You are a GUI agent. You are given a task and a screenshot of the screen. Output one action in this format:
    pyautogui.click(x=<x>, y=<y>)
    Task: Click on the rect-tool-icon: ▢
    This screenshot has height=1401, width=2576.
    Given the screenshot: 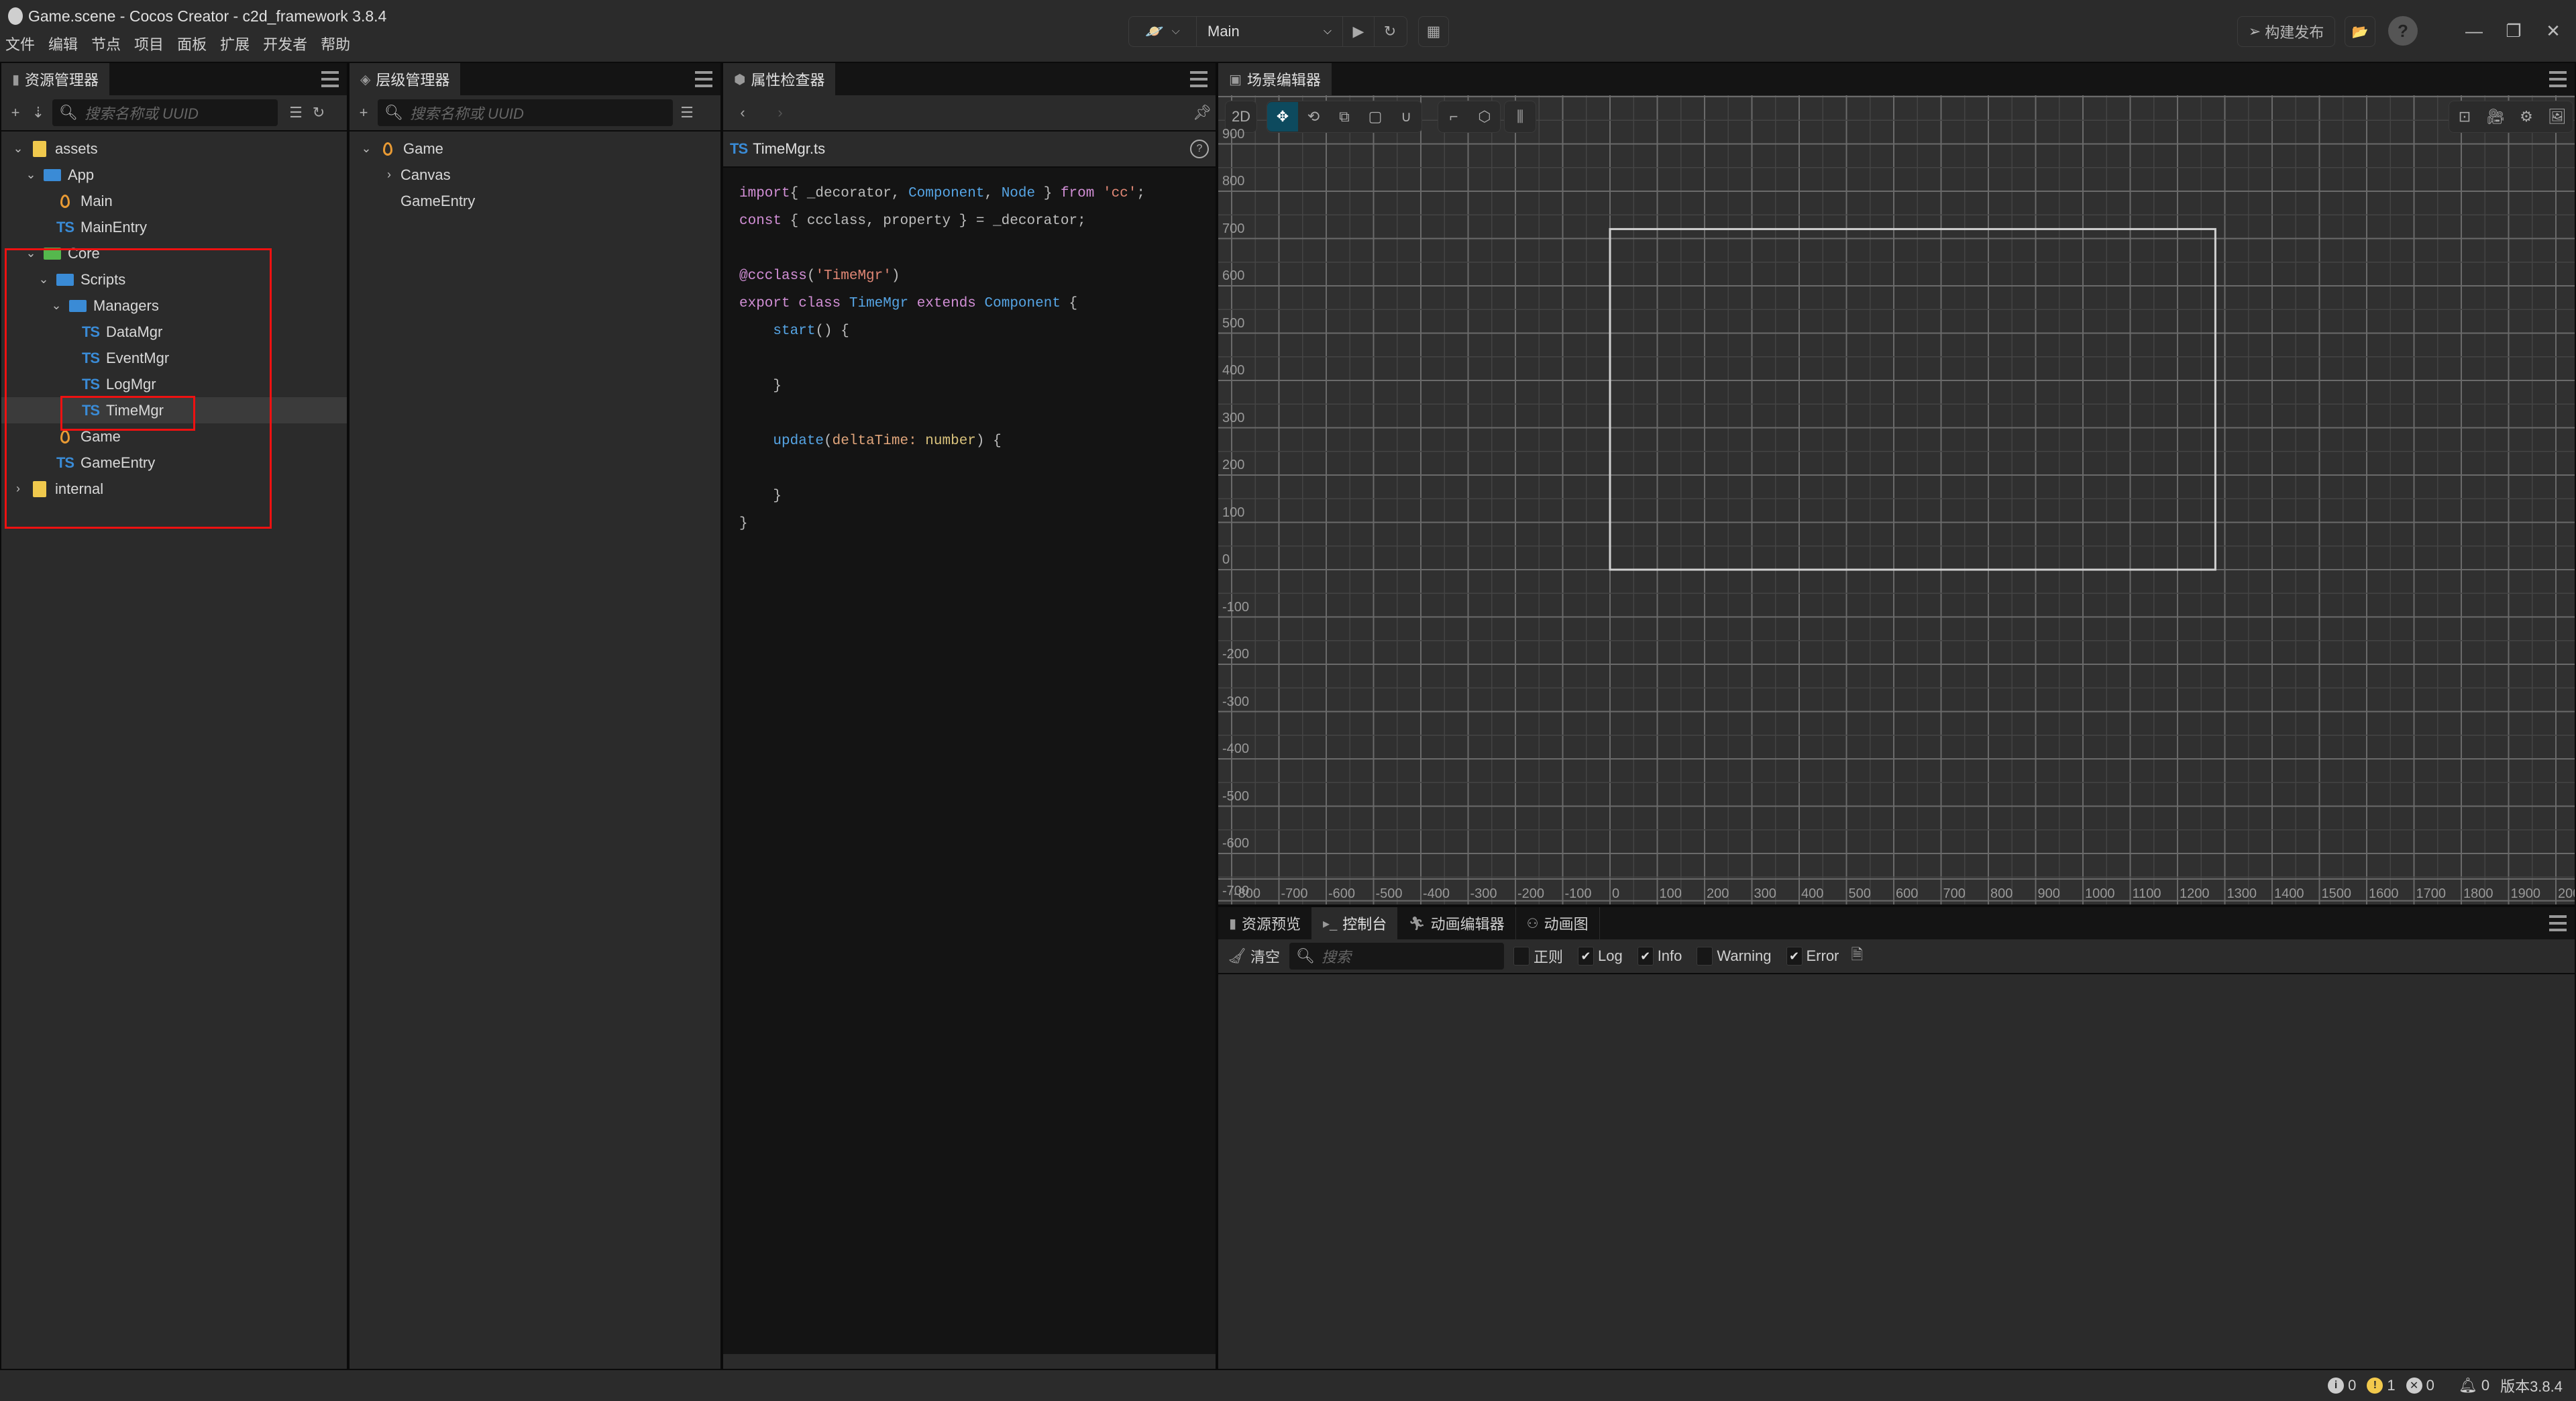 What is the action you would take?
    pyautogui.click(x=1375, y=117)
    